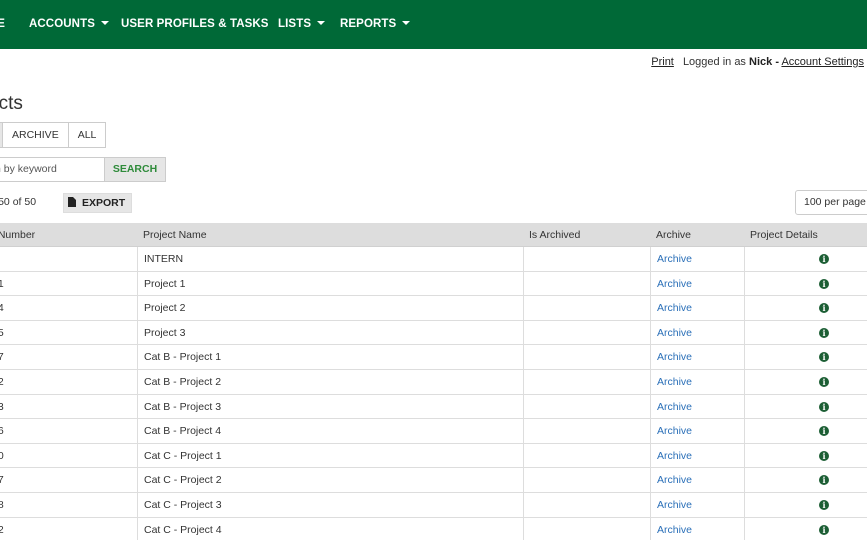  Describe the element at coordinates (2, 357) in the screenshot. I see `project-number: 17` at that location.